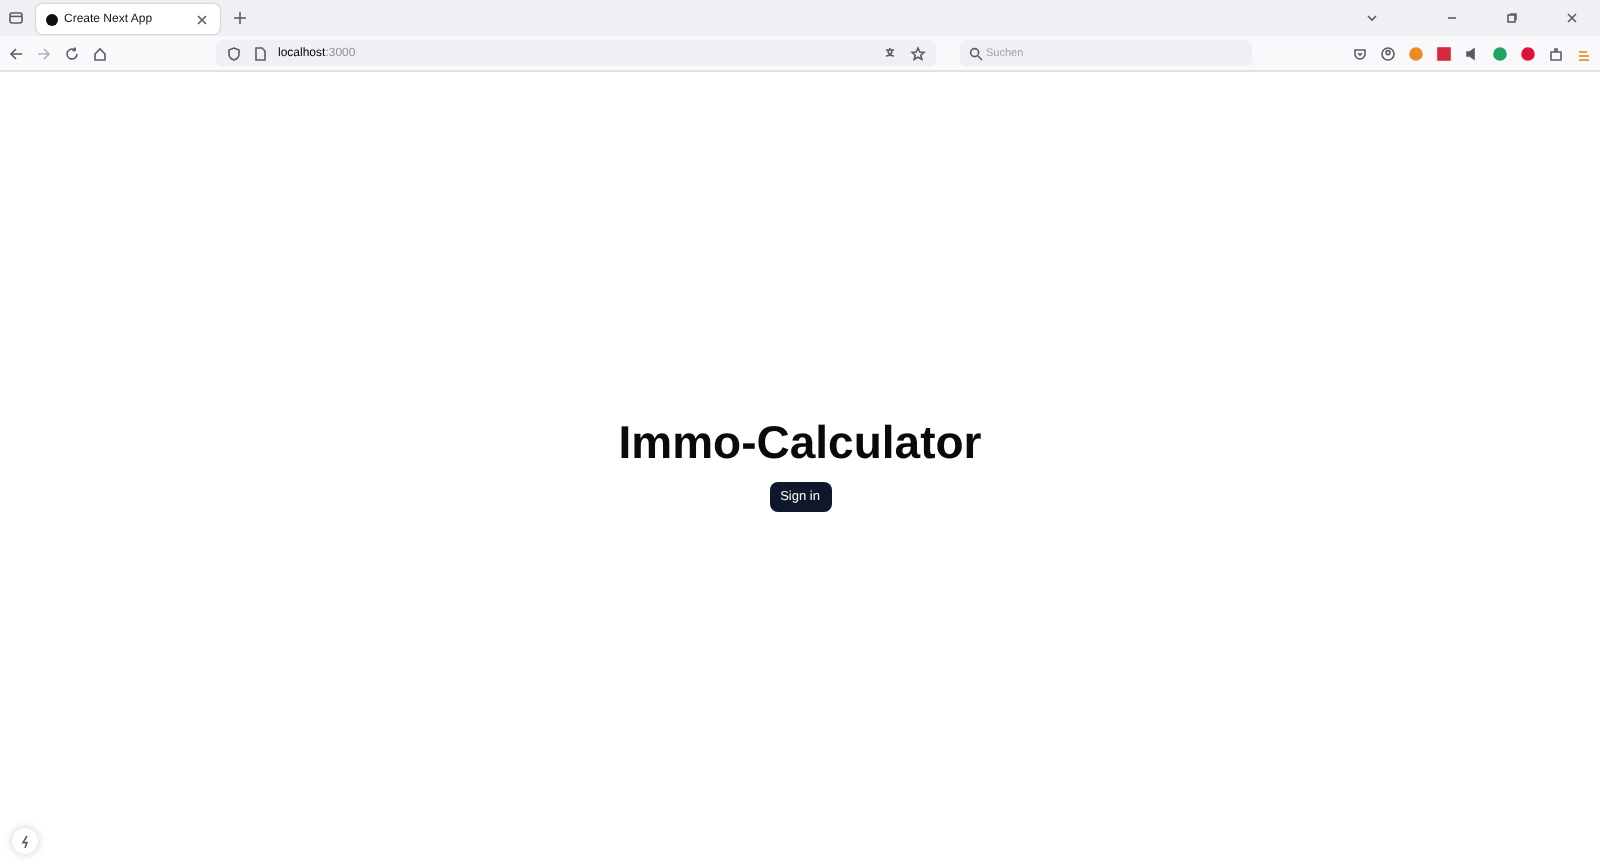  What do you see at coordinates (260, 53) in the screenshot?
I see `page-icon` at bounding box center [260, 53].